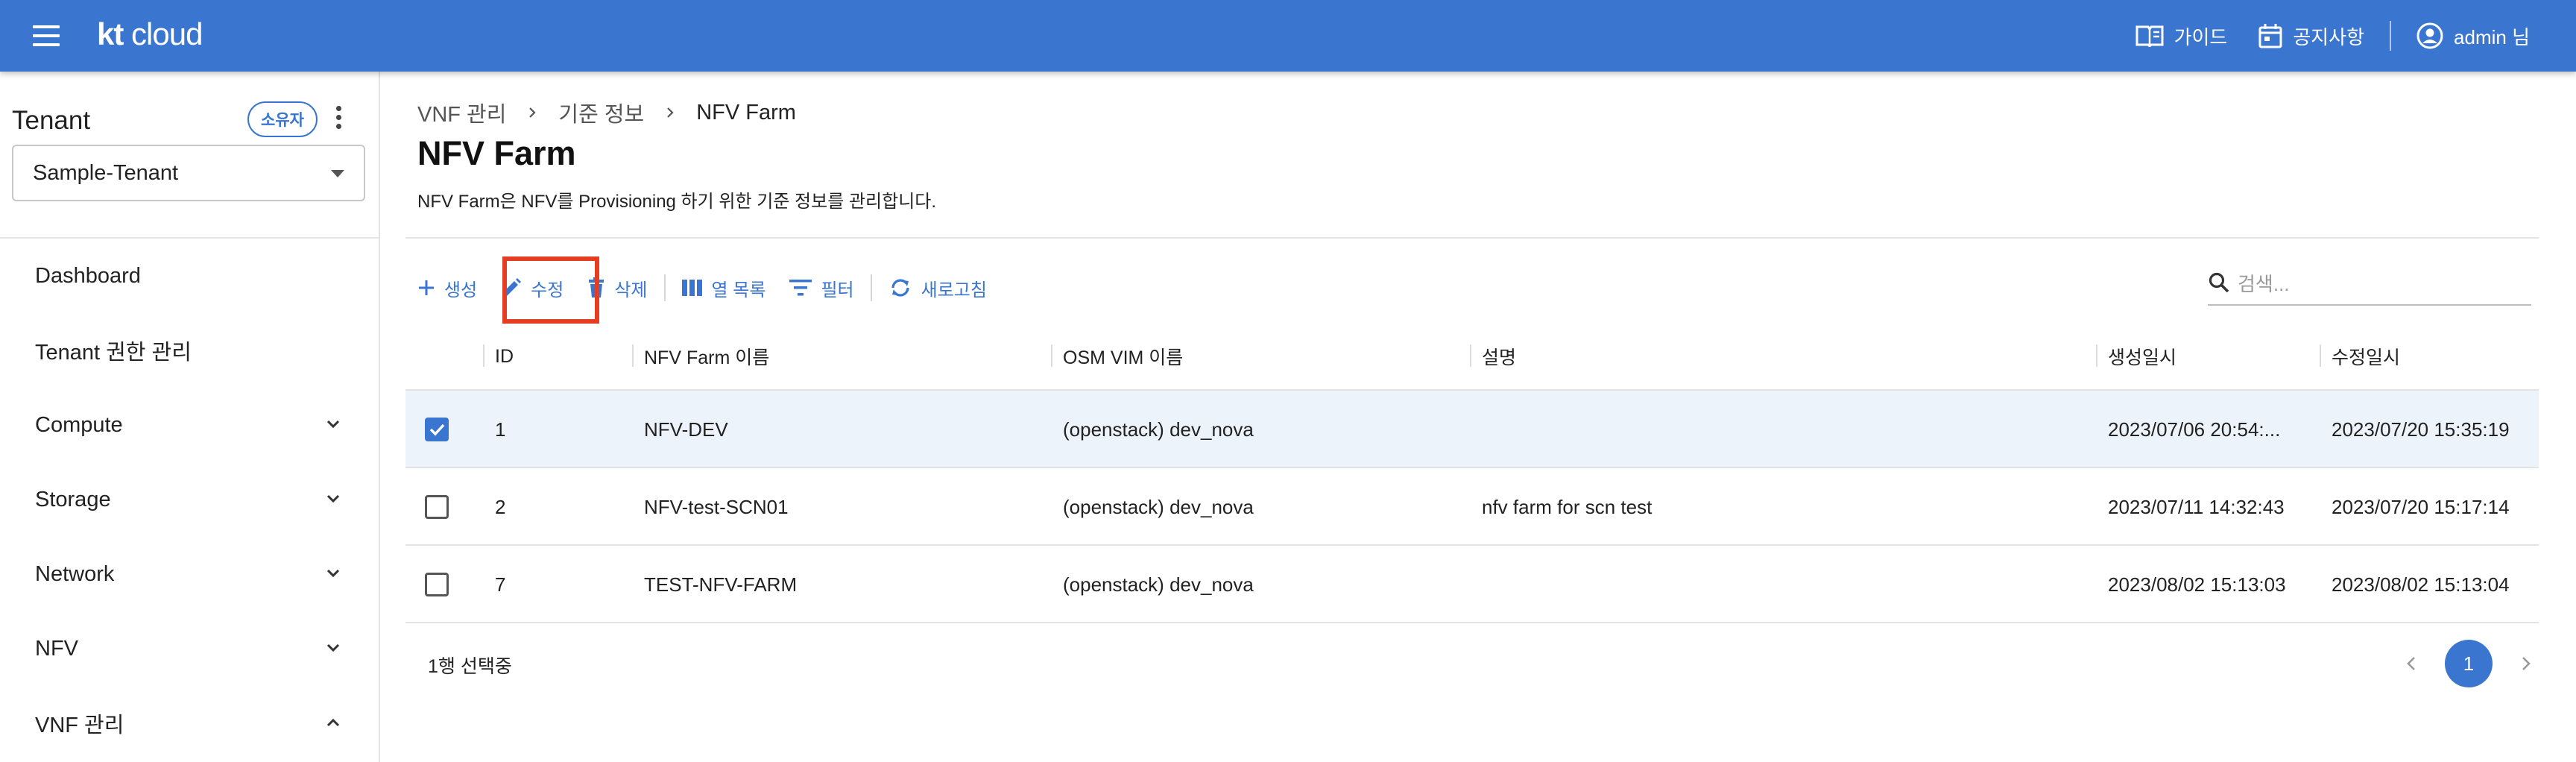  Describe the element at coordinates (1288, 36) in the screenshot. I see `top-app-bar: kt cloud 가이드 공지사항 admin 님` at that location.